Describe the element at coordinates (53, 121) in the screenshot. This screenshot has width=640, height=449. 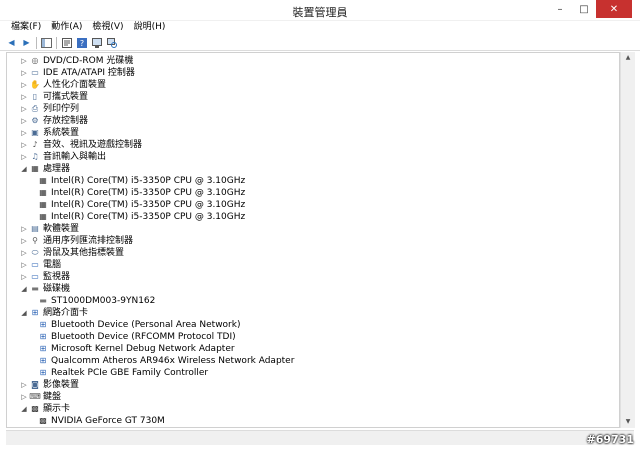
I see `tree-row: ▷ ⚙ 存放控制器` at that location.